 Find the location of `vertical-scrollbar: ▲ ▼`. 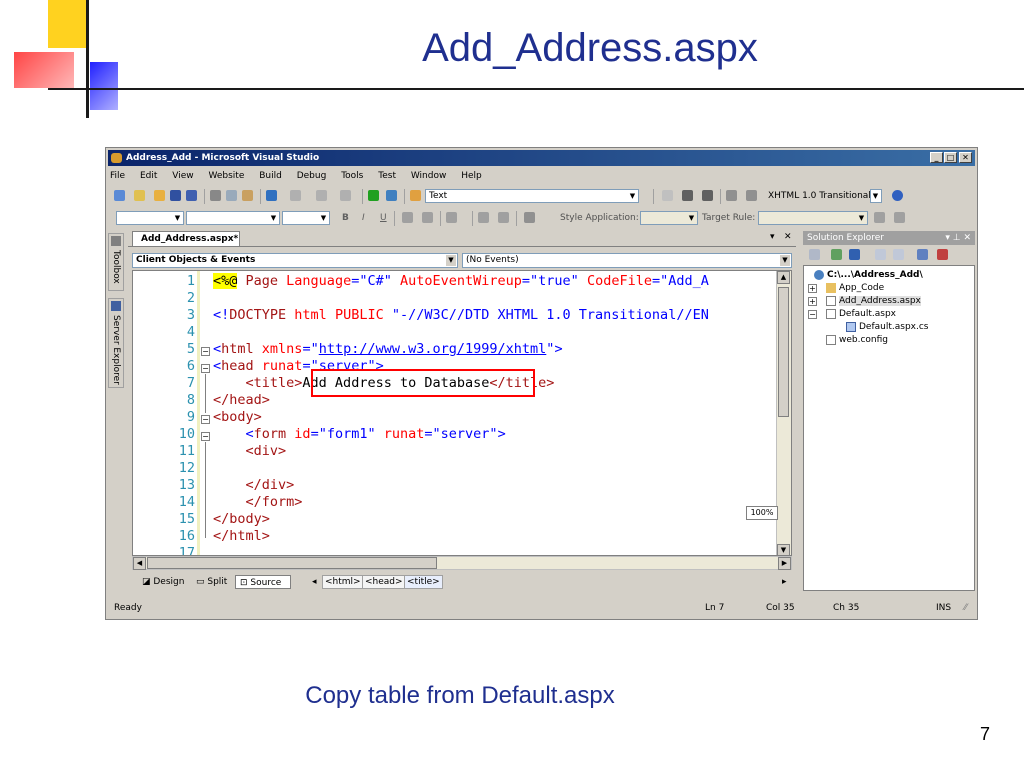

vertical-scrollbar: ▲ ▼ is located at coordinates (783, 413).